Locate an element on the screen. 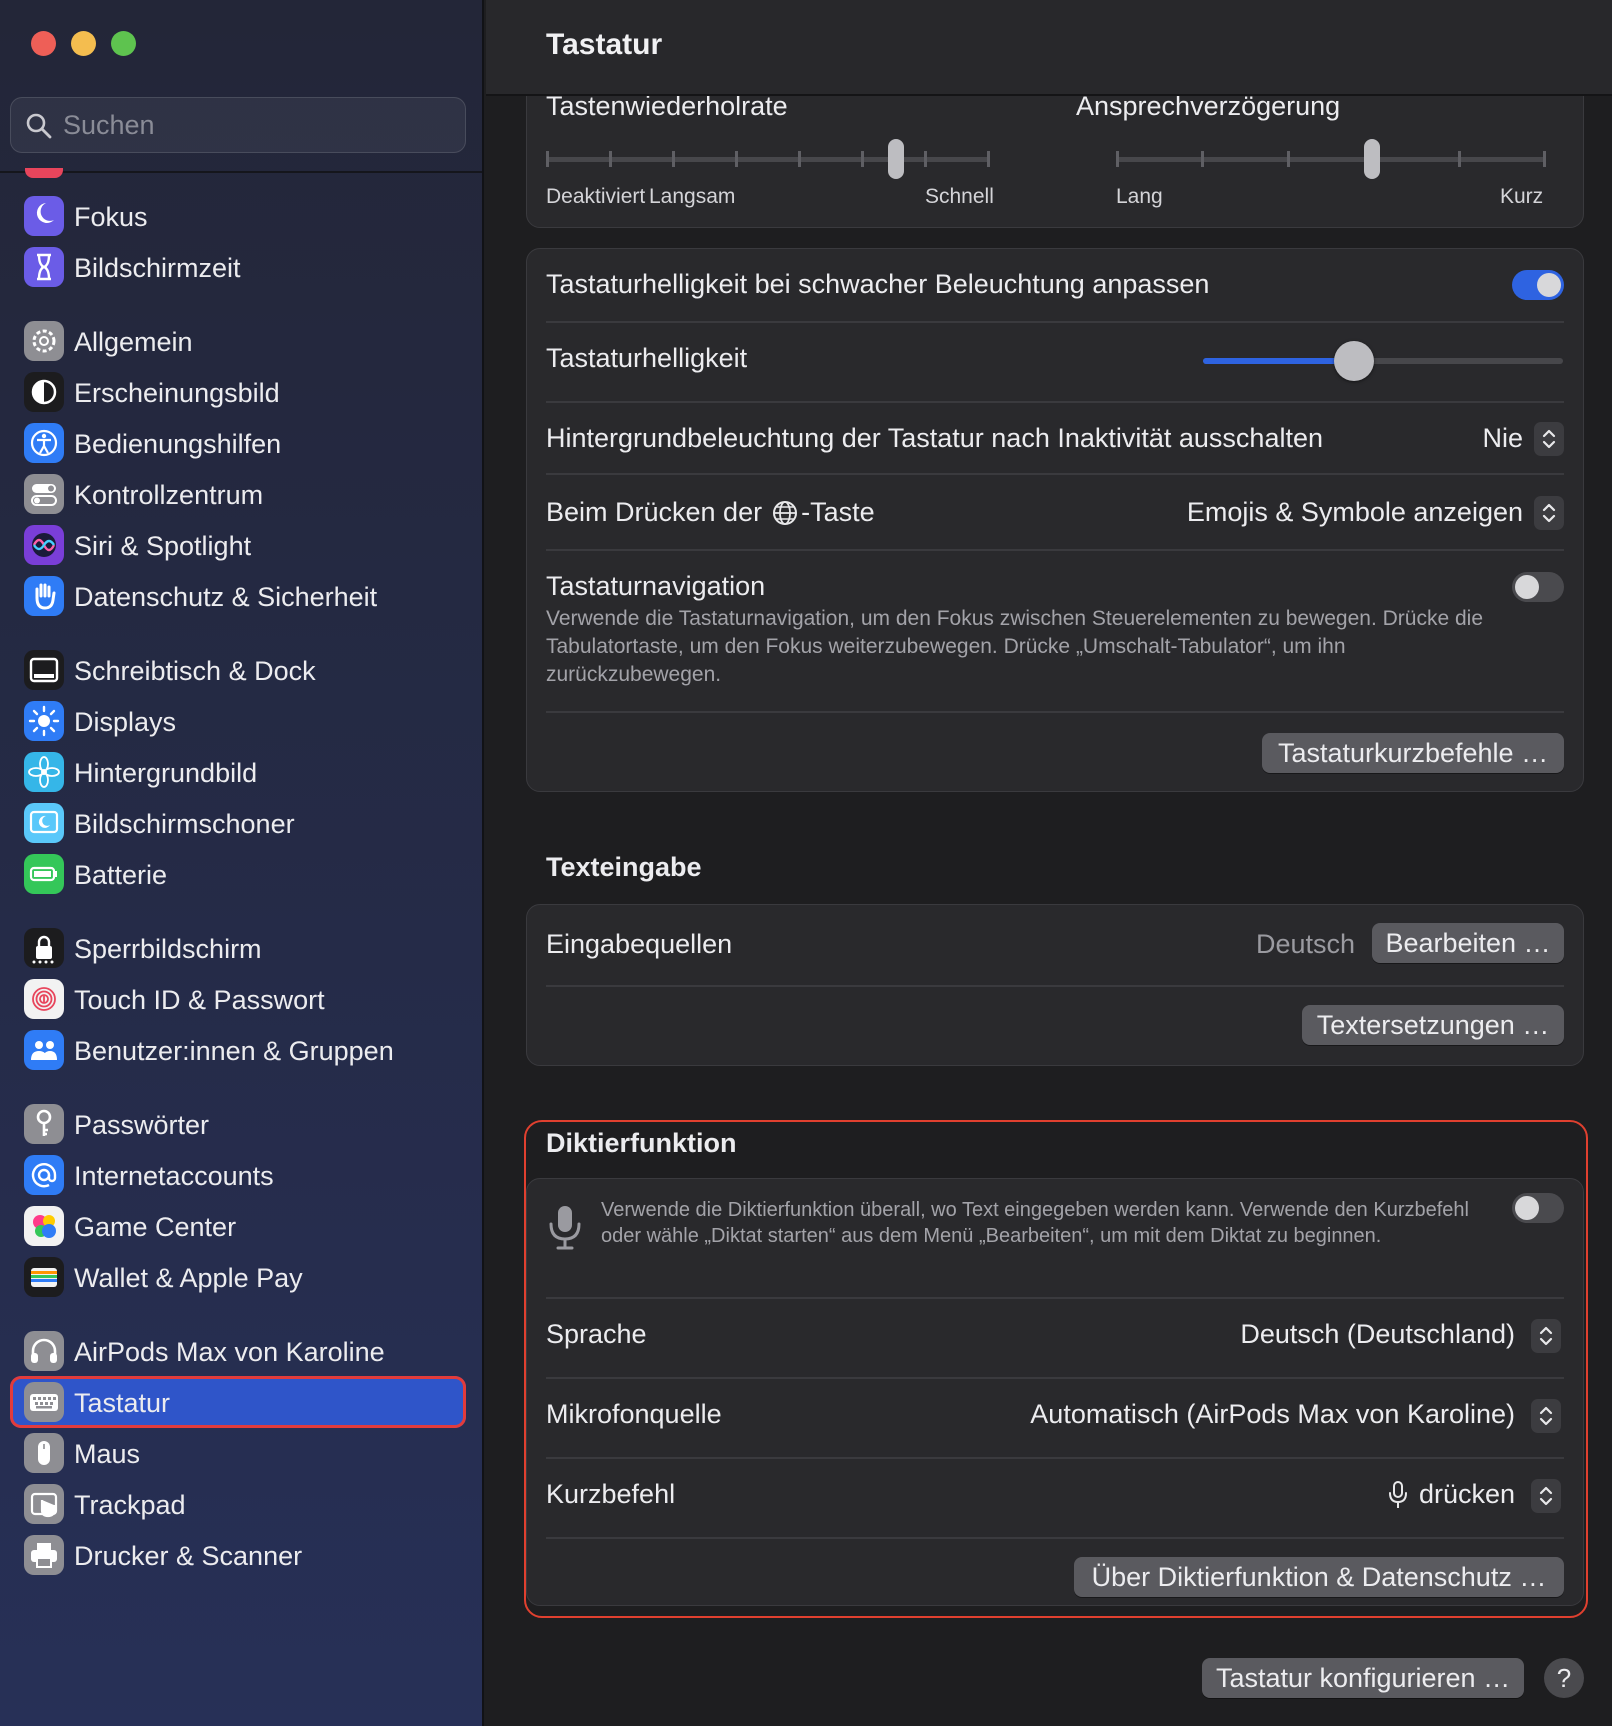  search-input is located at coordinates (258, 125).